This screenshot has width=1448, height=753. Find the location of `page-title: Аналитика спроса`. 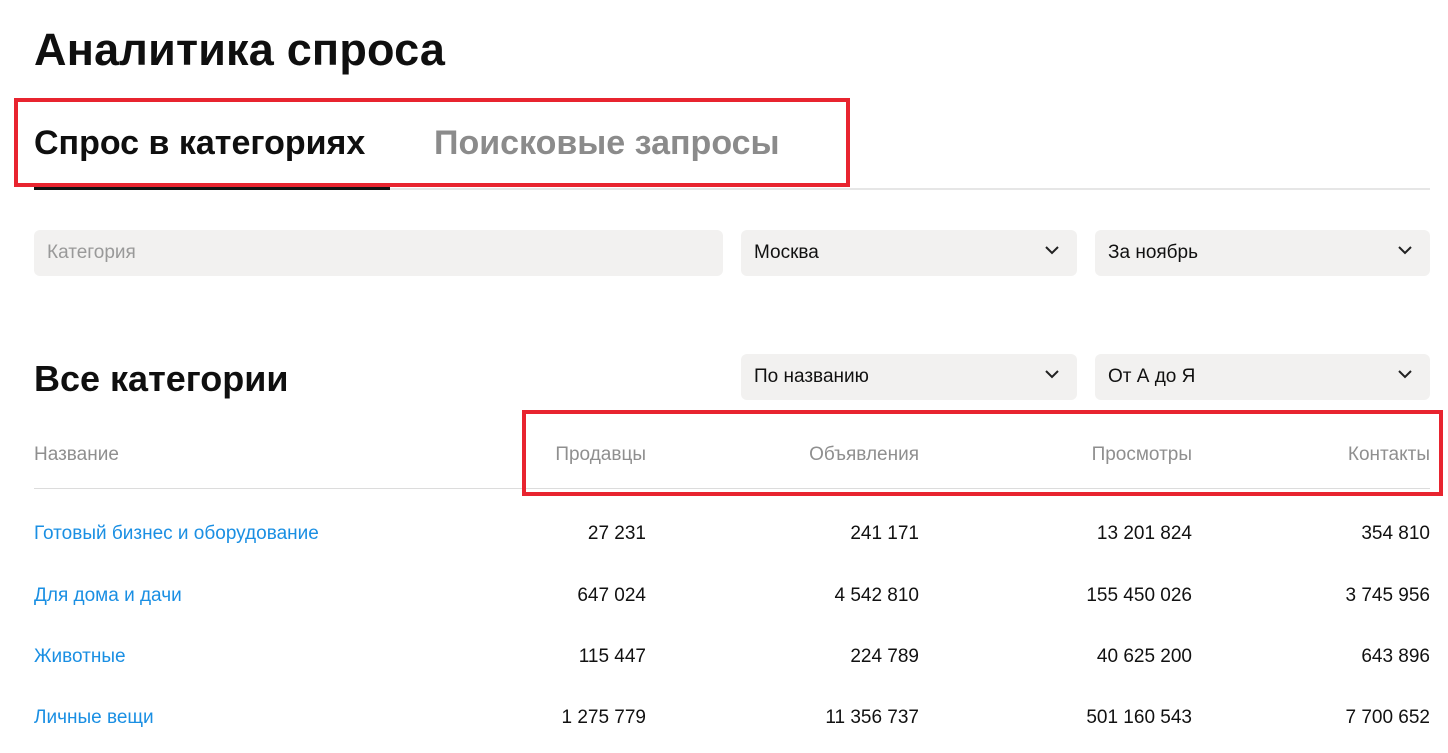

page-title: Аналитика спроса is located at coordinates (240, 49).